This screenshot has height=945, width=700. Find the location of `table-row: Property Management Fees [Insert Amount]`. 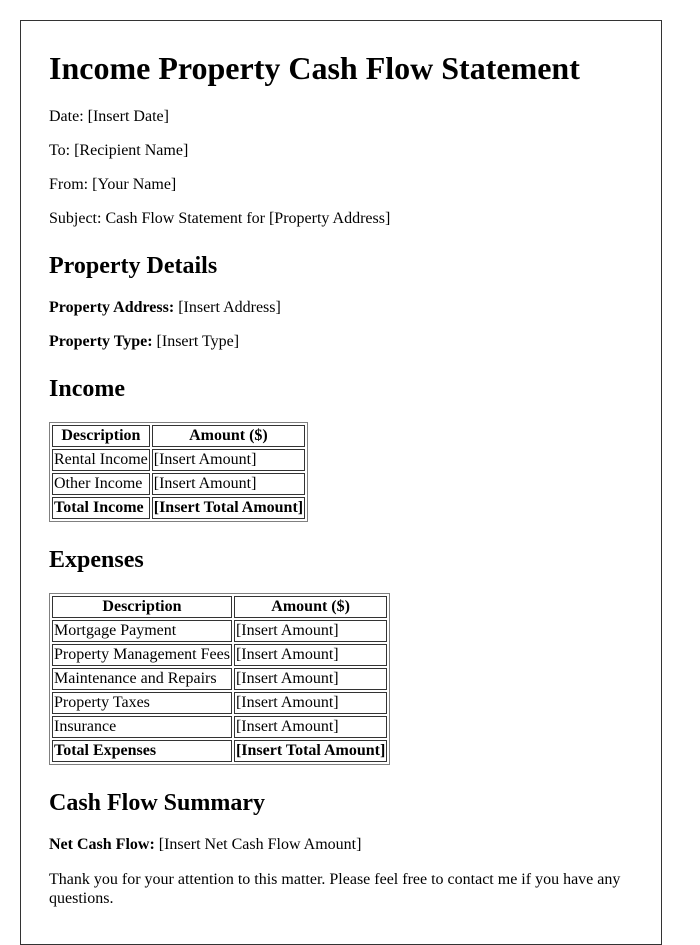

table-row: Property Management Fees [Insert Amount] is located at coordinates (220, 655).